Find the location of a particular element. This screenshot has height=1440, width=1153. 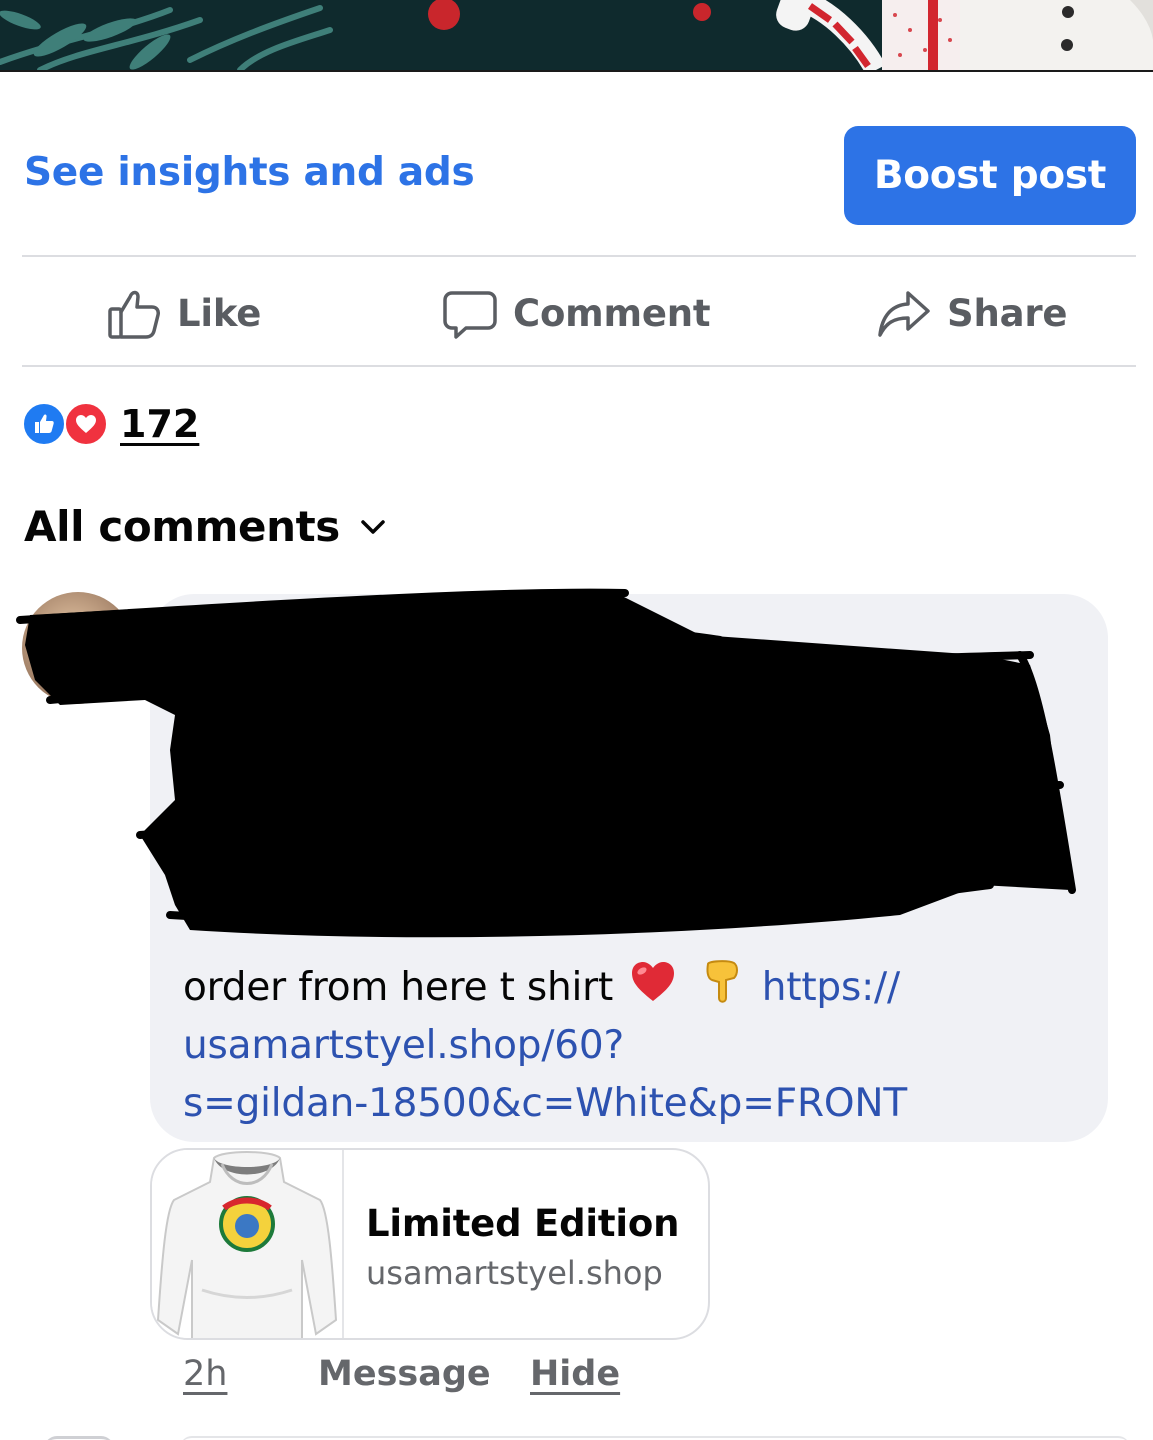

pointing-down-icon is located at coordinates (722, 981).